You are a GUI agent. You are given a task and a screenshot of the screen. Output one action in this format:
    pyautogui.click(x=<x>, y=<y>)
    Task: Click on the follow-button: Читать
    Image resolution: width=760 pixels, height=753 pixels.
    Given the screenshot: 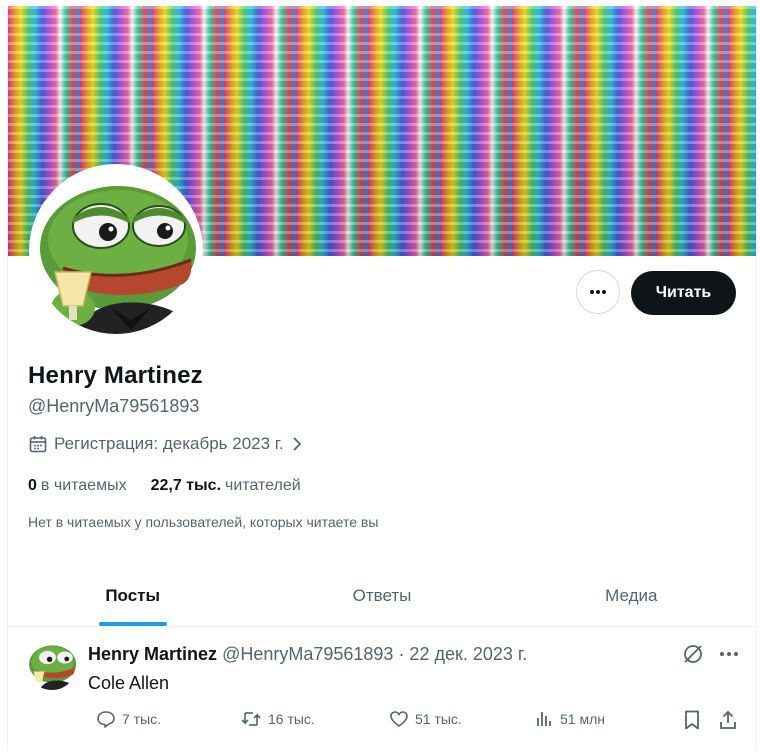 What is the action you would take?
    pyautogui.click(x=683, y=293)
    